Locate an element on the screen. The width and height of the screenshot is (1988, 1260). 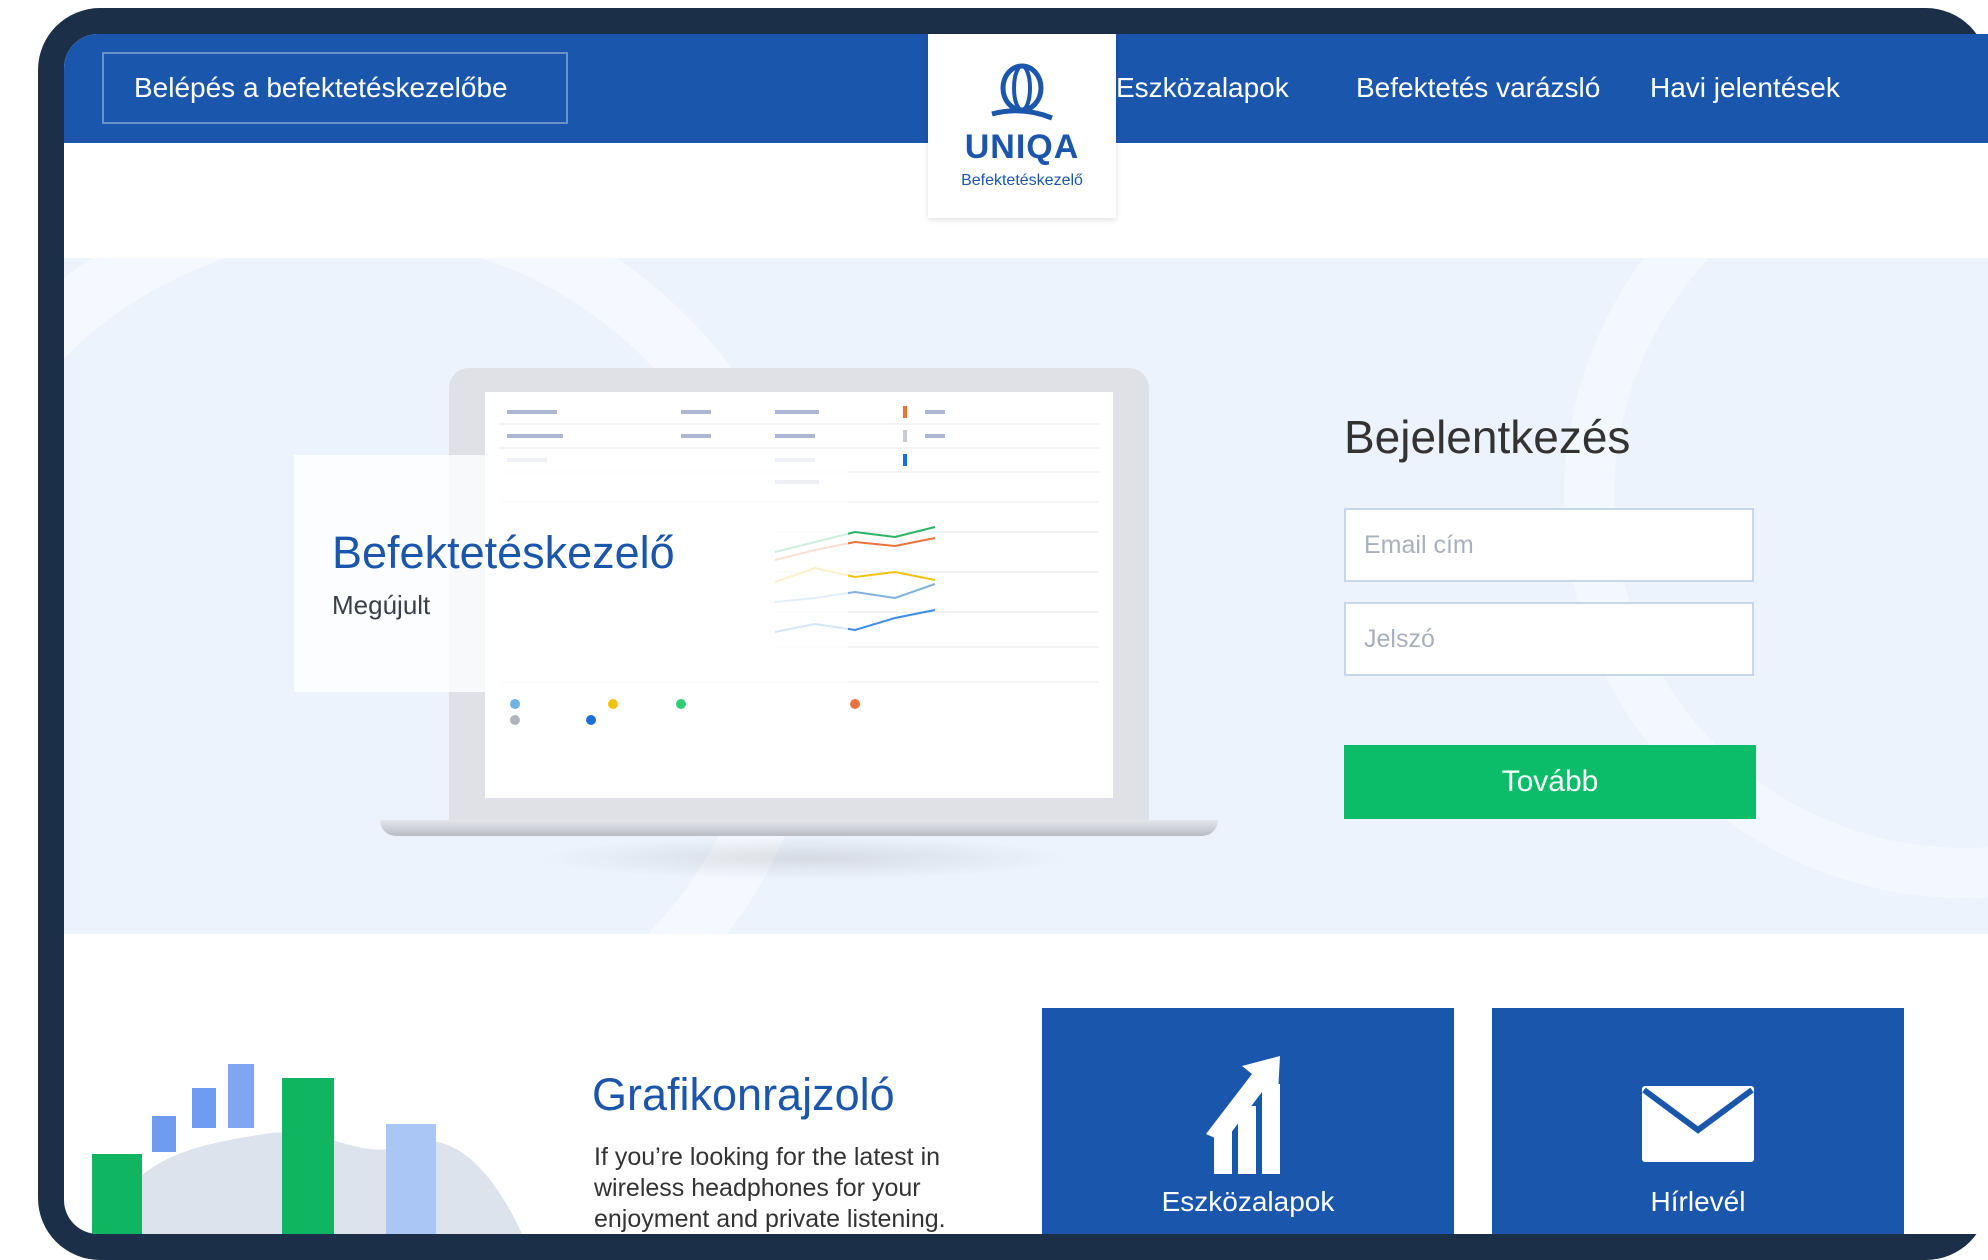
asset-funds-tile-label: Eszközalapok is located at coordinates (1248, 1201).